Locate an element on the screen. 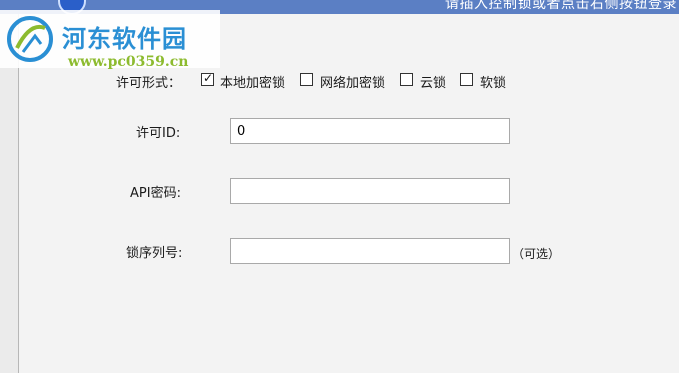  license-option-local-label: 本地加密锁 is located at coordinates (252, 81).